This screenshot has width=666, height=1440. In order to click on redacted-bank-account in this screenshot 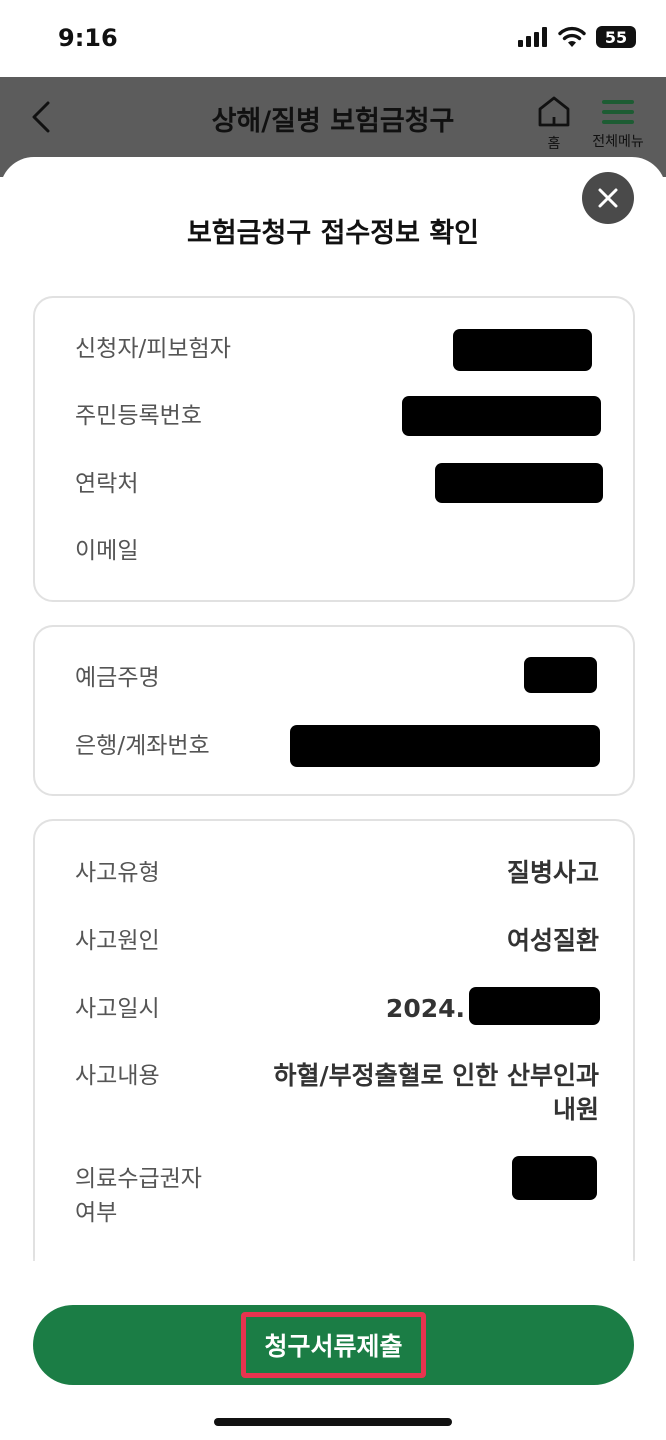, I will do `click(445, 746)`.